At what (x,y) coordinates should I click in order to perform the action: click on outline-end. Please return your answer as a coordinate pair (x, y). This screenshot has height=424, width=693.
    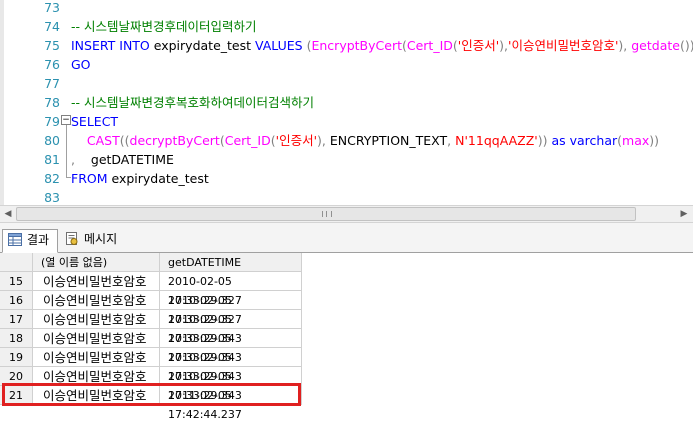
    Looking at the image, I should click on (68, 177).